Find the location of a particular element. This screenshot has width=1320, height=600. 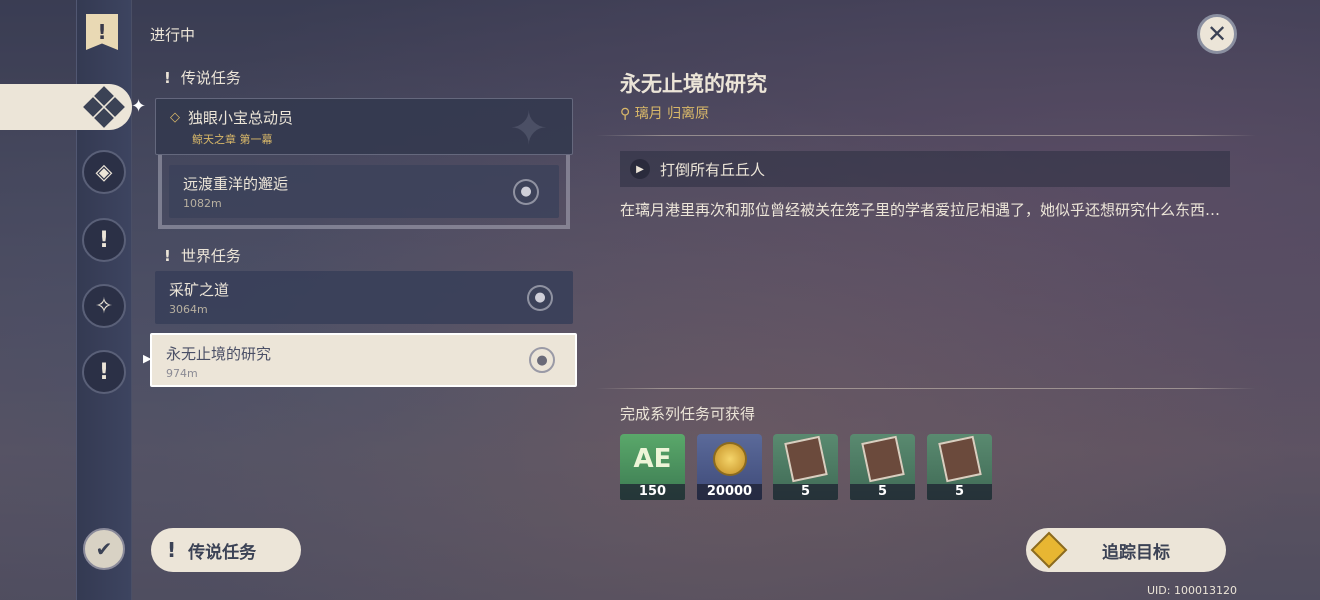

quest-location: ⚲ 璃月 归离原 is located at coordinates (664, 113).